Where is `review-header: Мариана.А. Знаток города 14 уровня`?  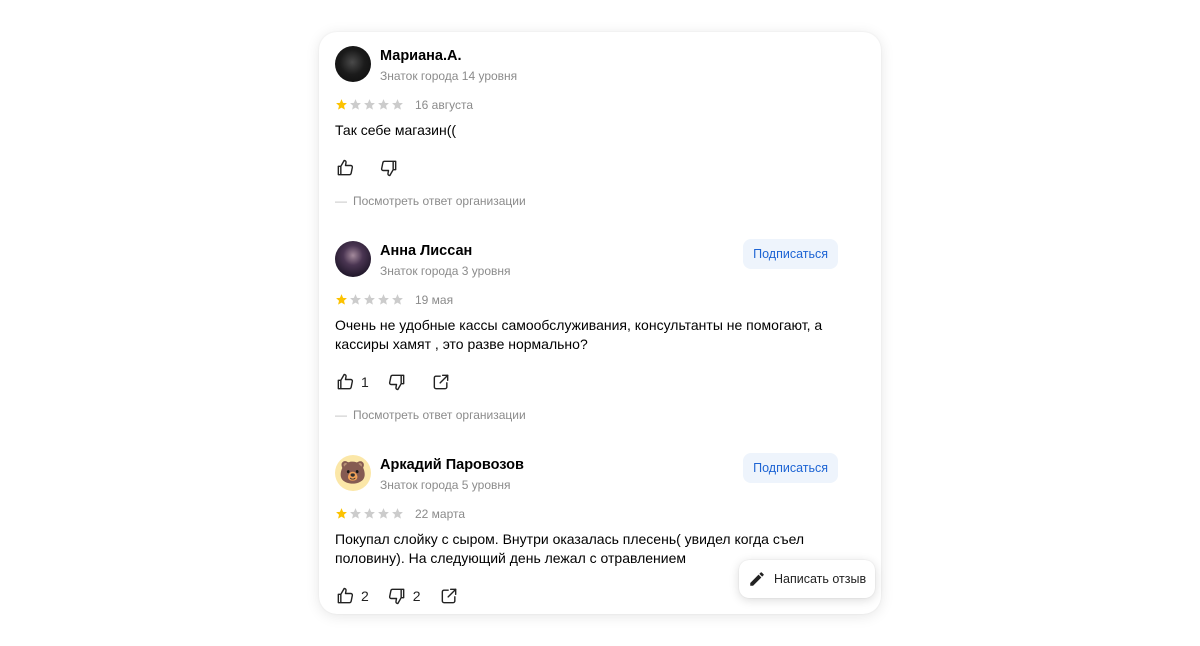
review-header: Мариана.А. Знаток города 14 уровня is located at coordinates (600, 65).